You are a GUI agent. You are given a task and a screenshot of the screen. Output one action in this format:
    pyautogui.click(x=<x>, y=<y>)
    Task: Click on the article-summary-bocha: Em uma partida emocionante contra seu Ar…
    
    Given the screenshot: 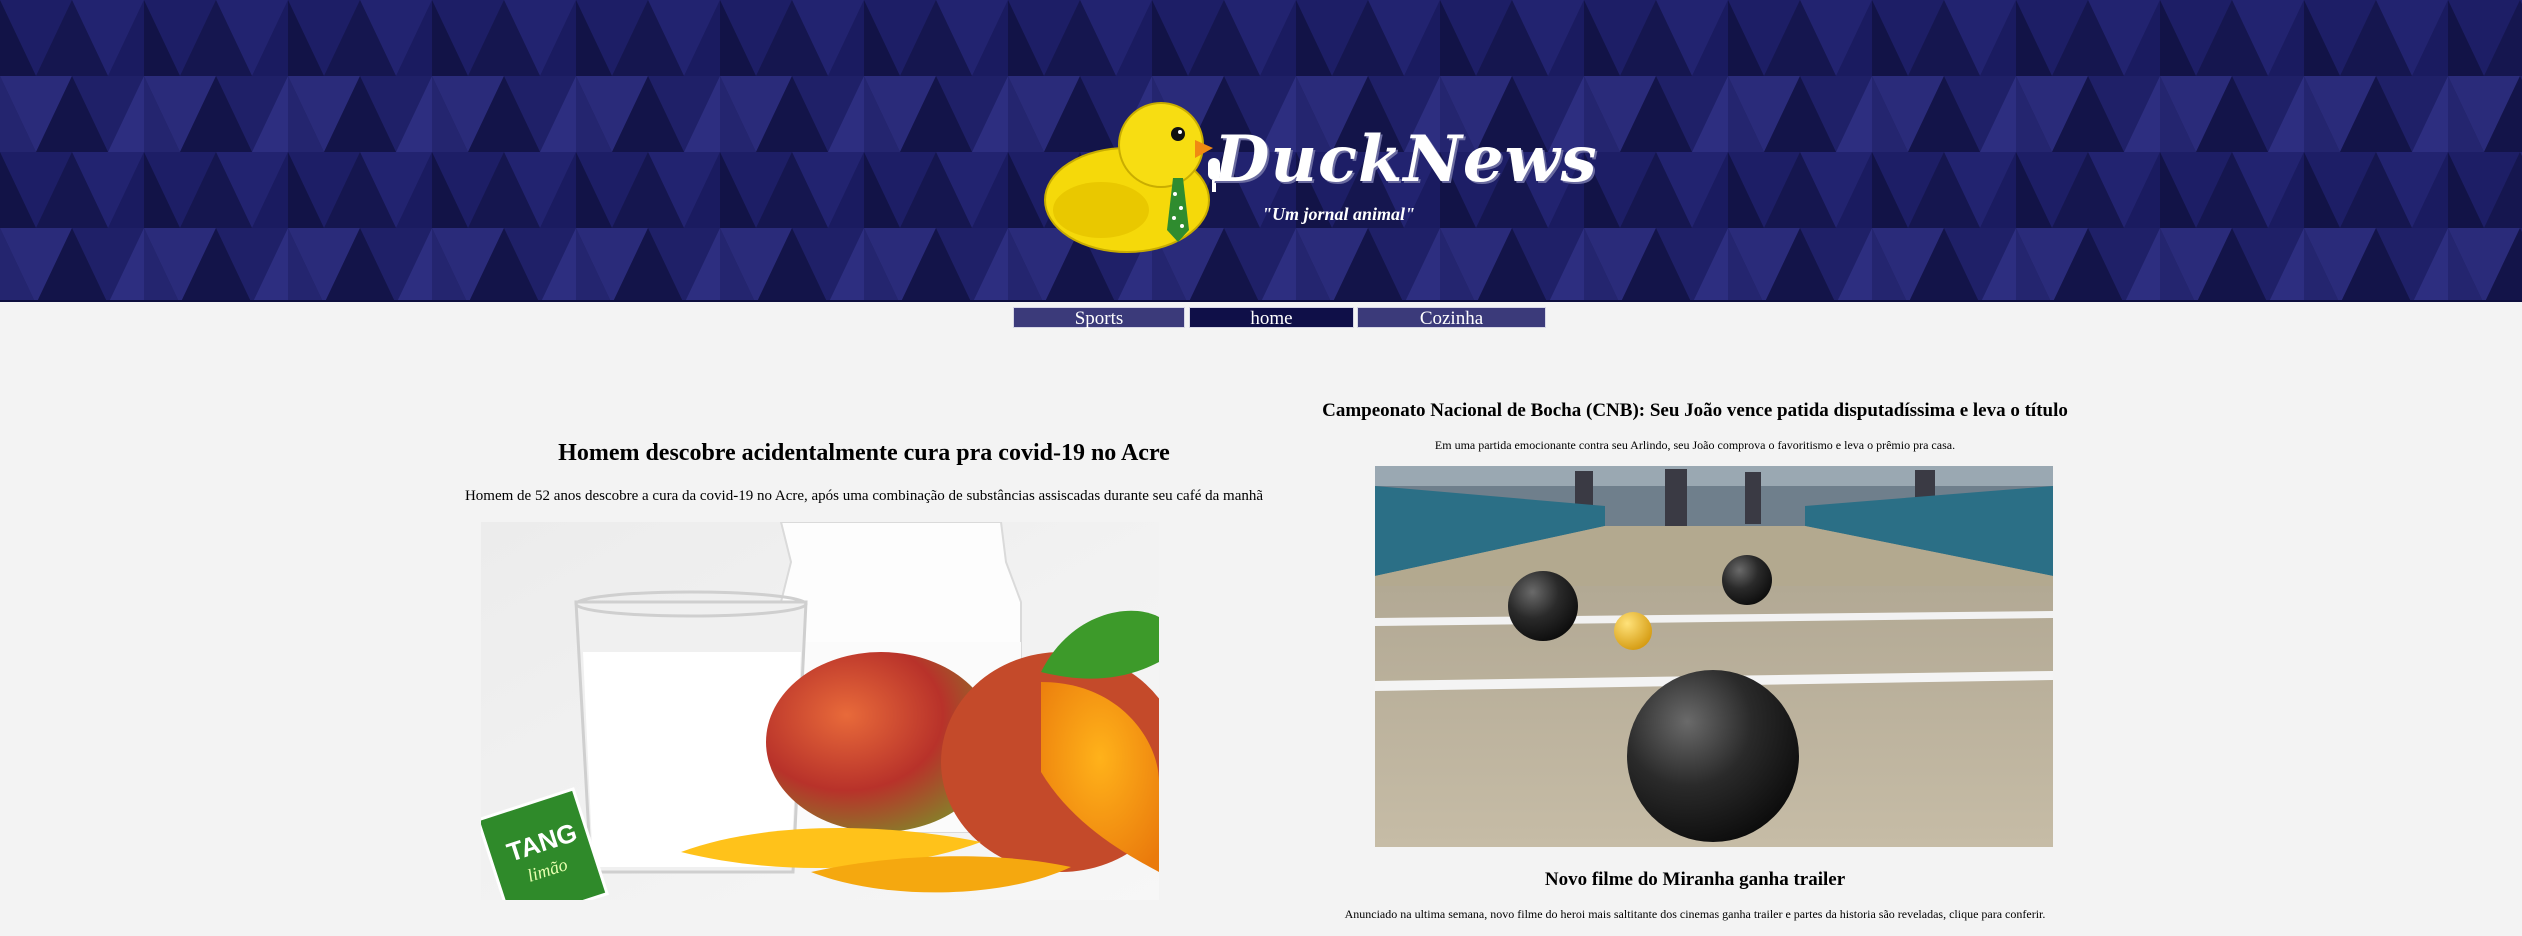 What is the action you would take?
    pyautogui.click(x=1695, y=445)
    